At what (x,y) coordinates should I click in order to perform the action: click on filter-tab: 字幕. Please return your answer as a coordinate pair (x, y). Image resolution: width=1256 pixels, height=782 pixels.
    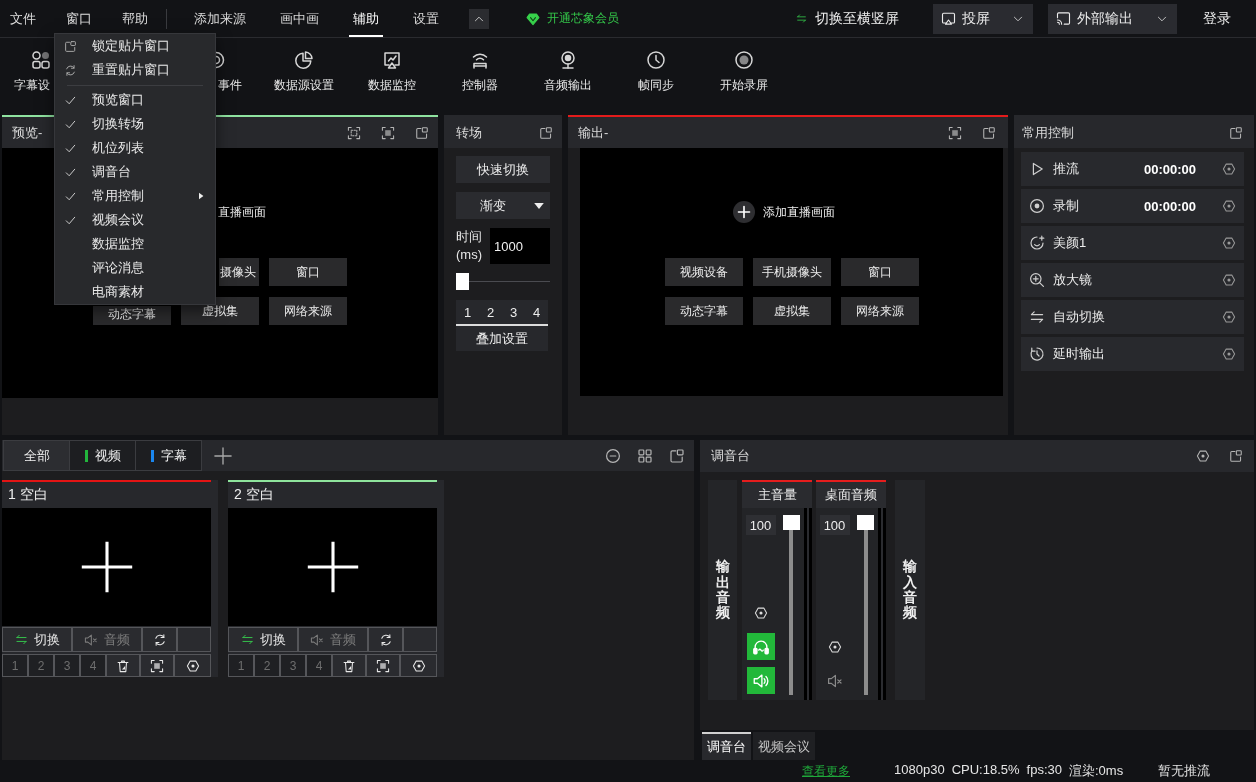
    Looking at the image, I should click on (168, 455).